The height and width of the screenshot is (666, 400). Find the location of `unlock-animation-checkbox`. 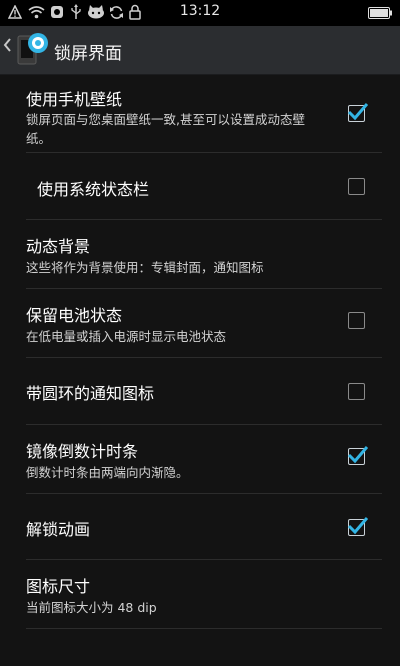

unlock-animation-checkbox is located at coordinates (357, 526).